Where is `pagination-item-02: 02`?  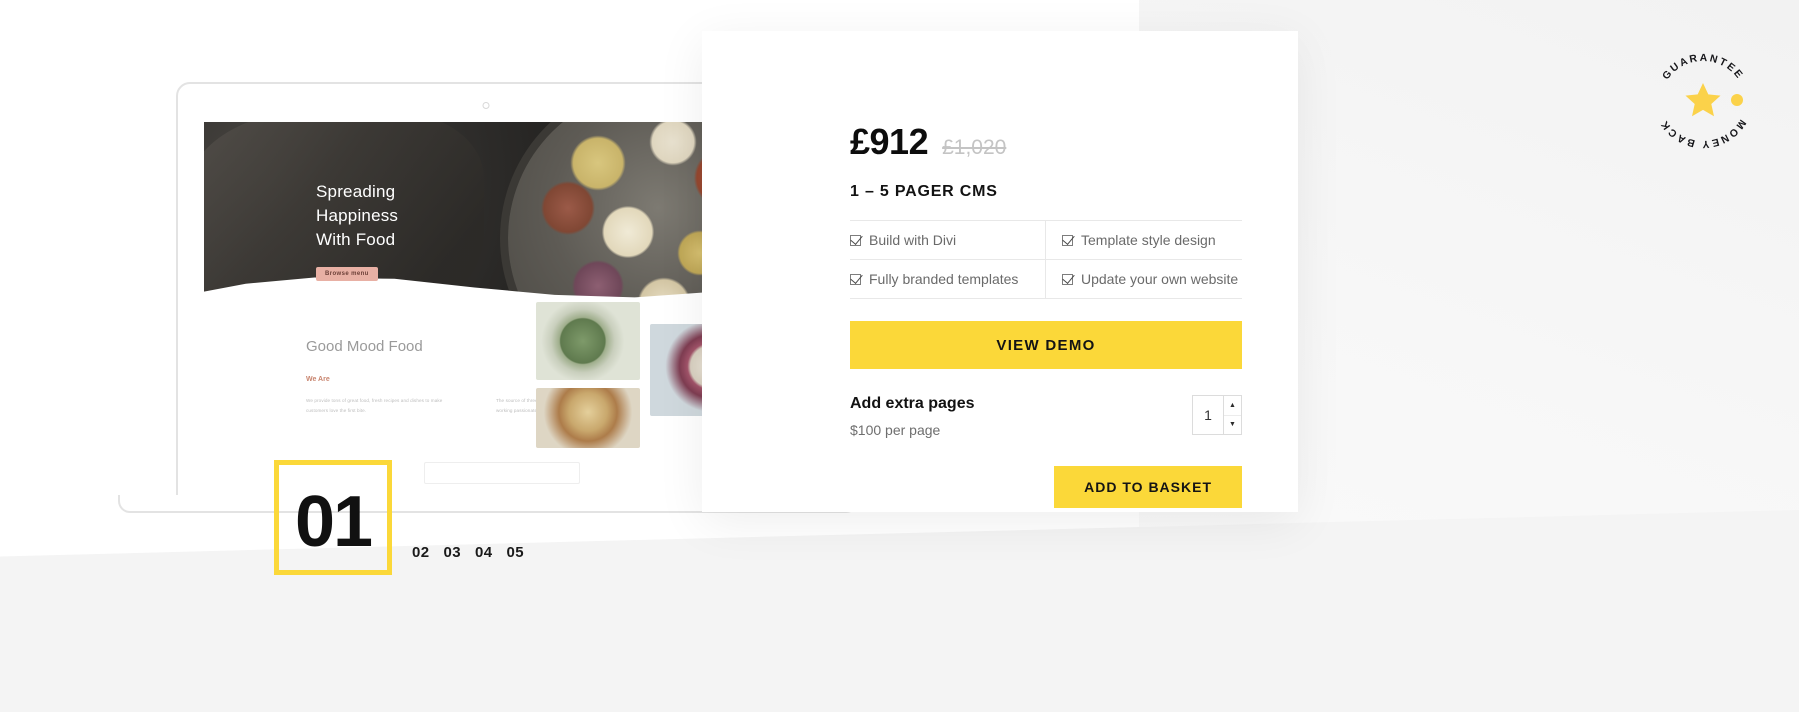 pagination-item-02: 02 is located at coordinates (421, 552).